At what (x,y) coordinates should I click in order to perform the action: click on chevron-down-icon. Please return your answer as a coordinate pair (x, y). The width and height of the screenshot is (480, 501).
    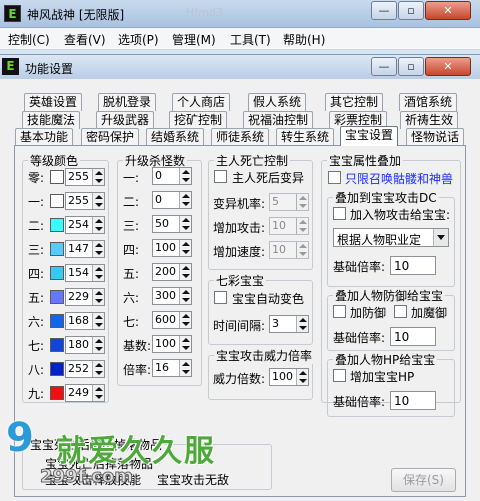
    Looking at the image, I should click on (440, 237).